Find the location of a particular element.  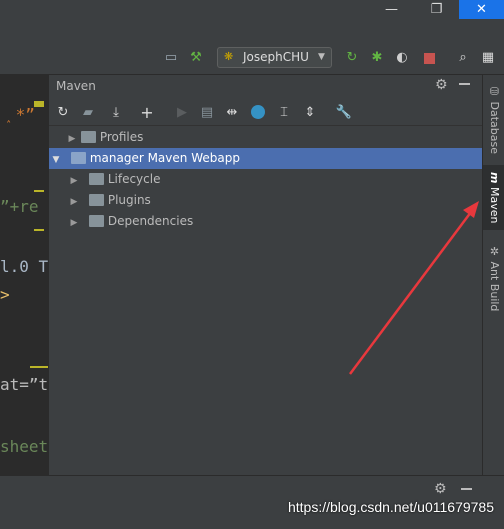

tab-database: ⛁ Database is located at coordinates (493, 119).